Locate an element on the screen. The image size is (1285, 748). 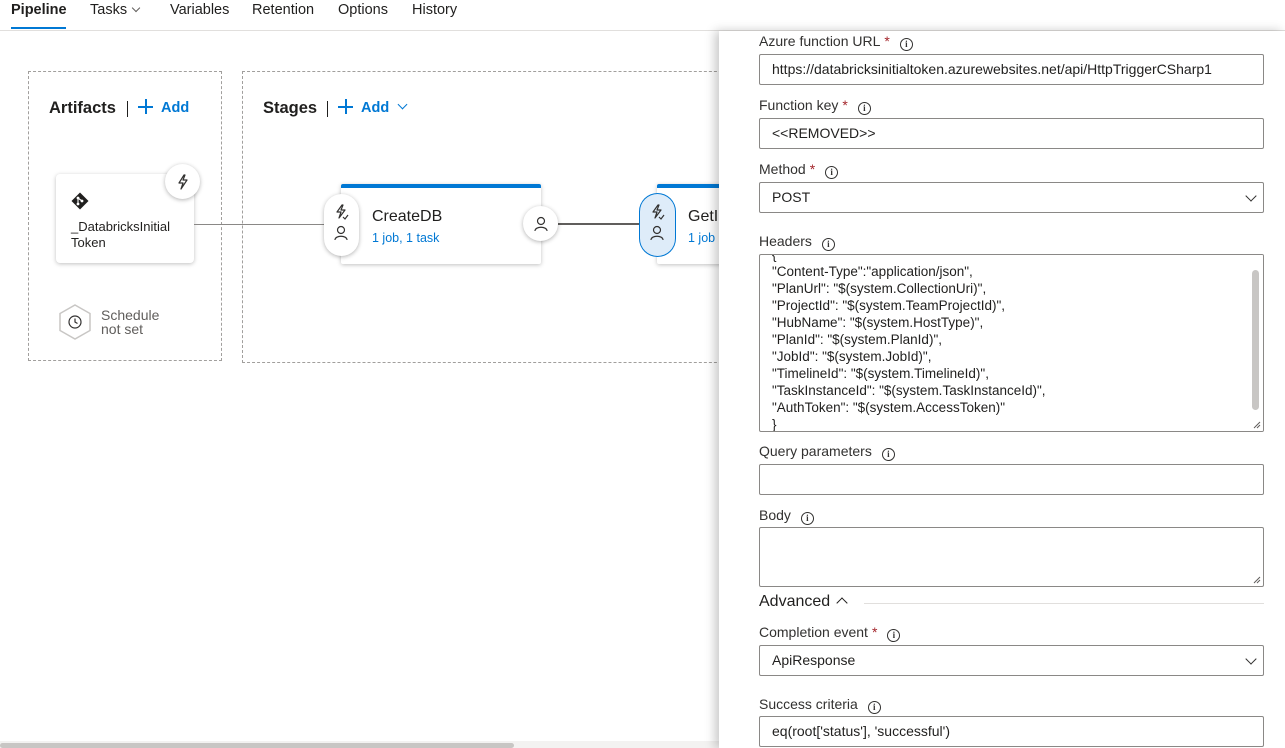
tab-retention: Retention is located at coordinates (283, 10).